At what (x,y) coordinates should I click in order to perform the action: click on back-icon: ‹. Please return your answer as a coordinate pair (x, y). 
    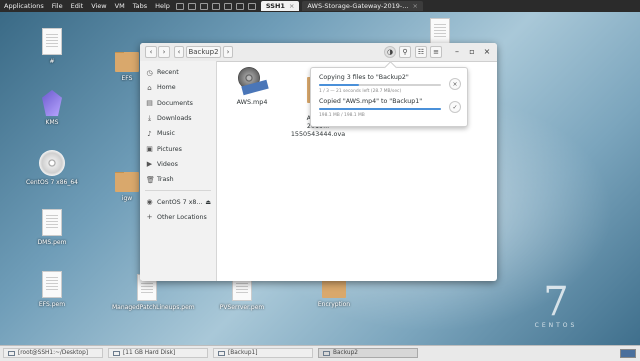
    Looking at the image, I should click on (151, 52).